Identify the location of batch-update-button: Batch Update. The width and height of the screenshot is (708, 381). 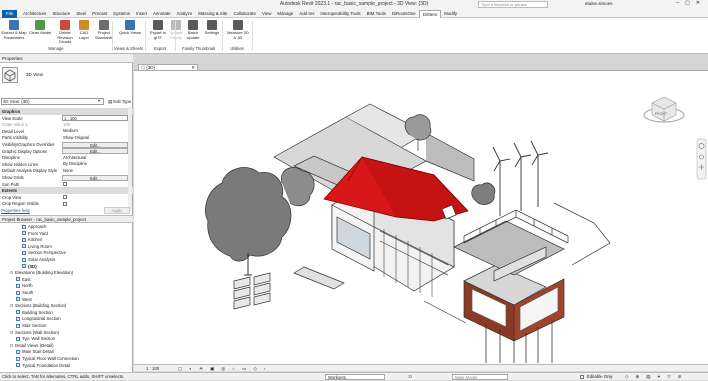
(193, 30).